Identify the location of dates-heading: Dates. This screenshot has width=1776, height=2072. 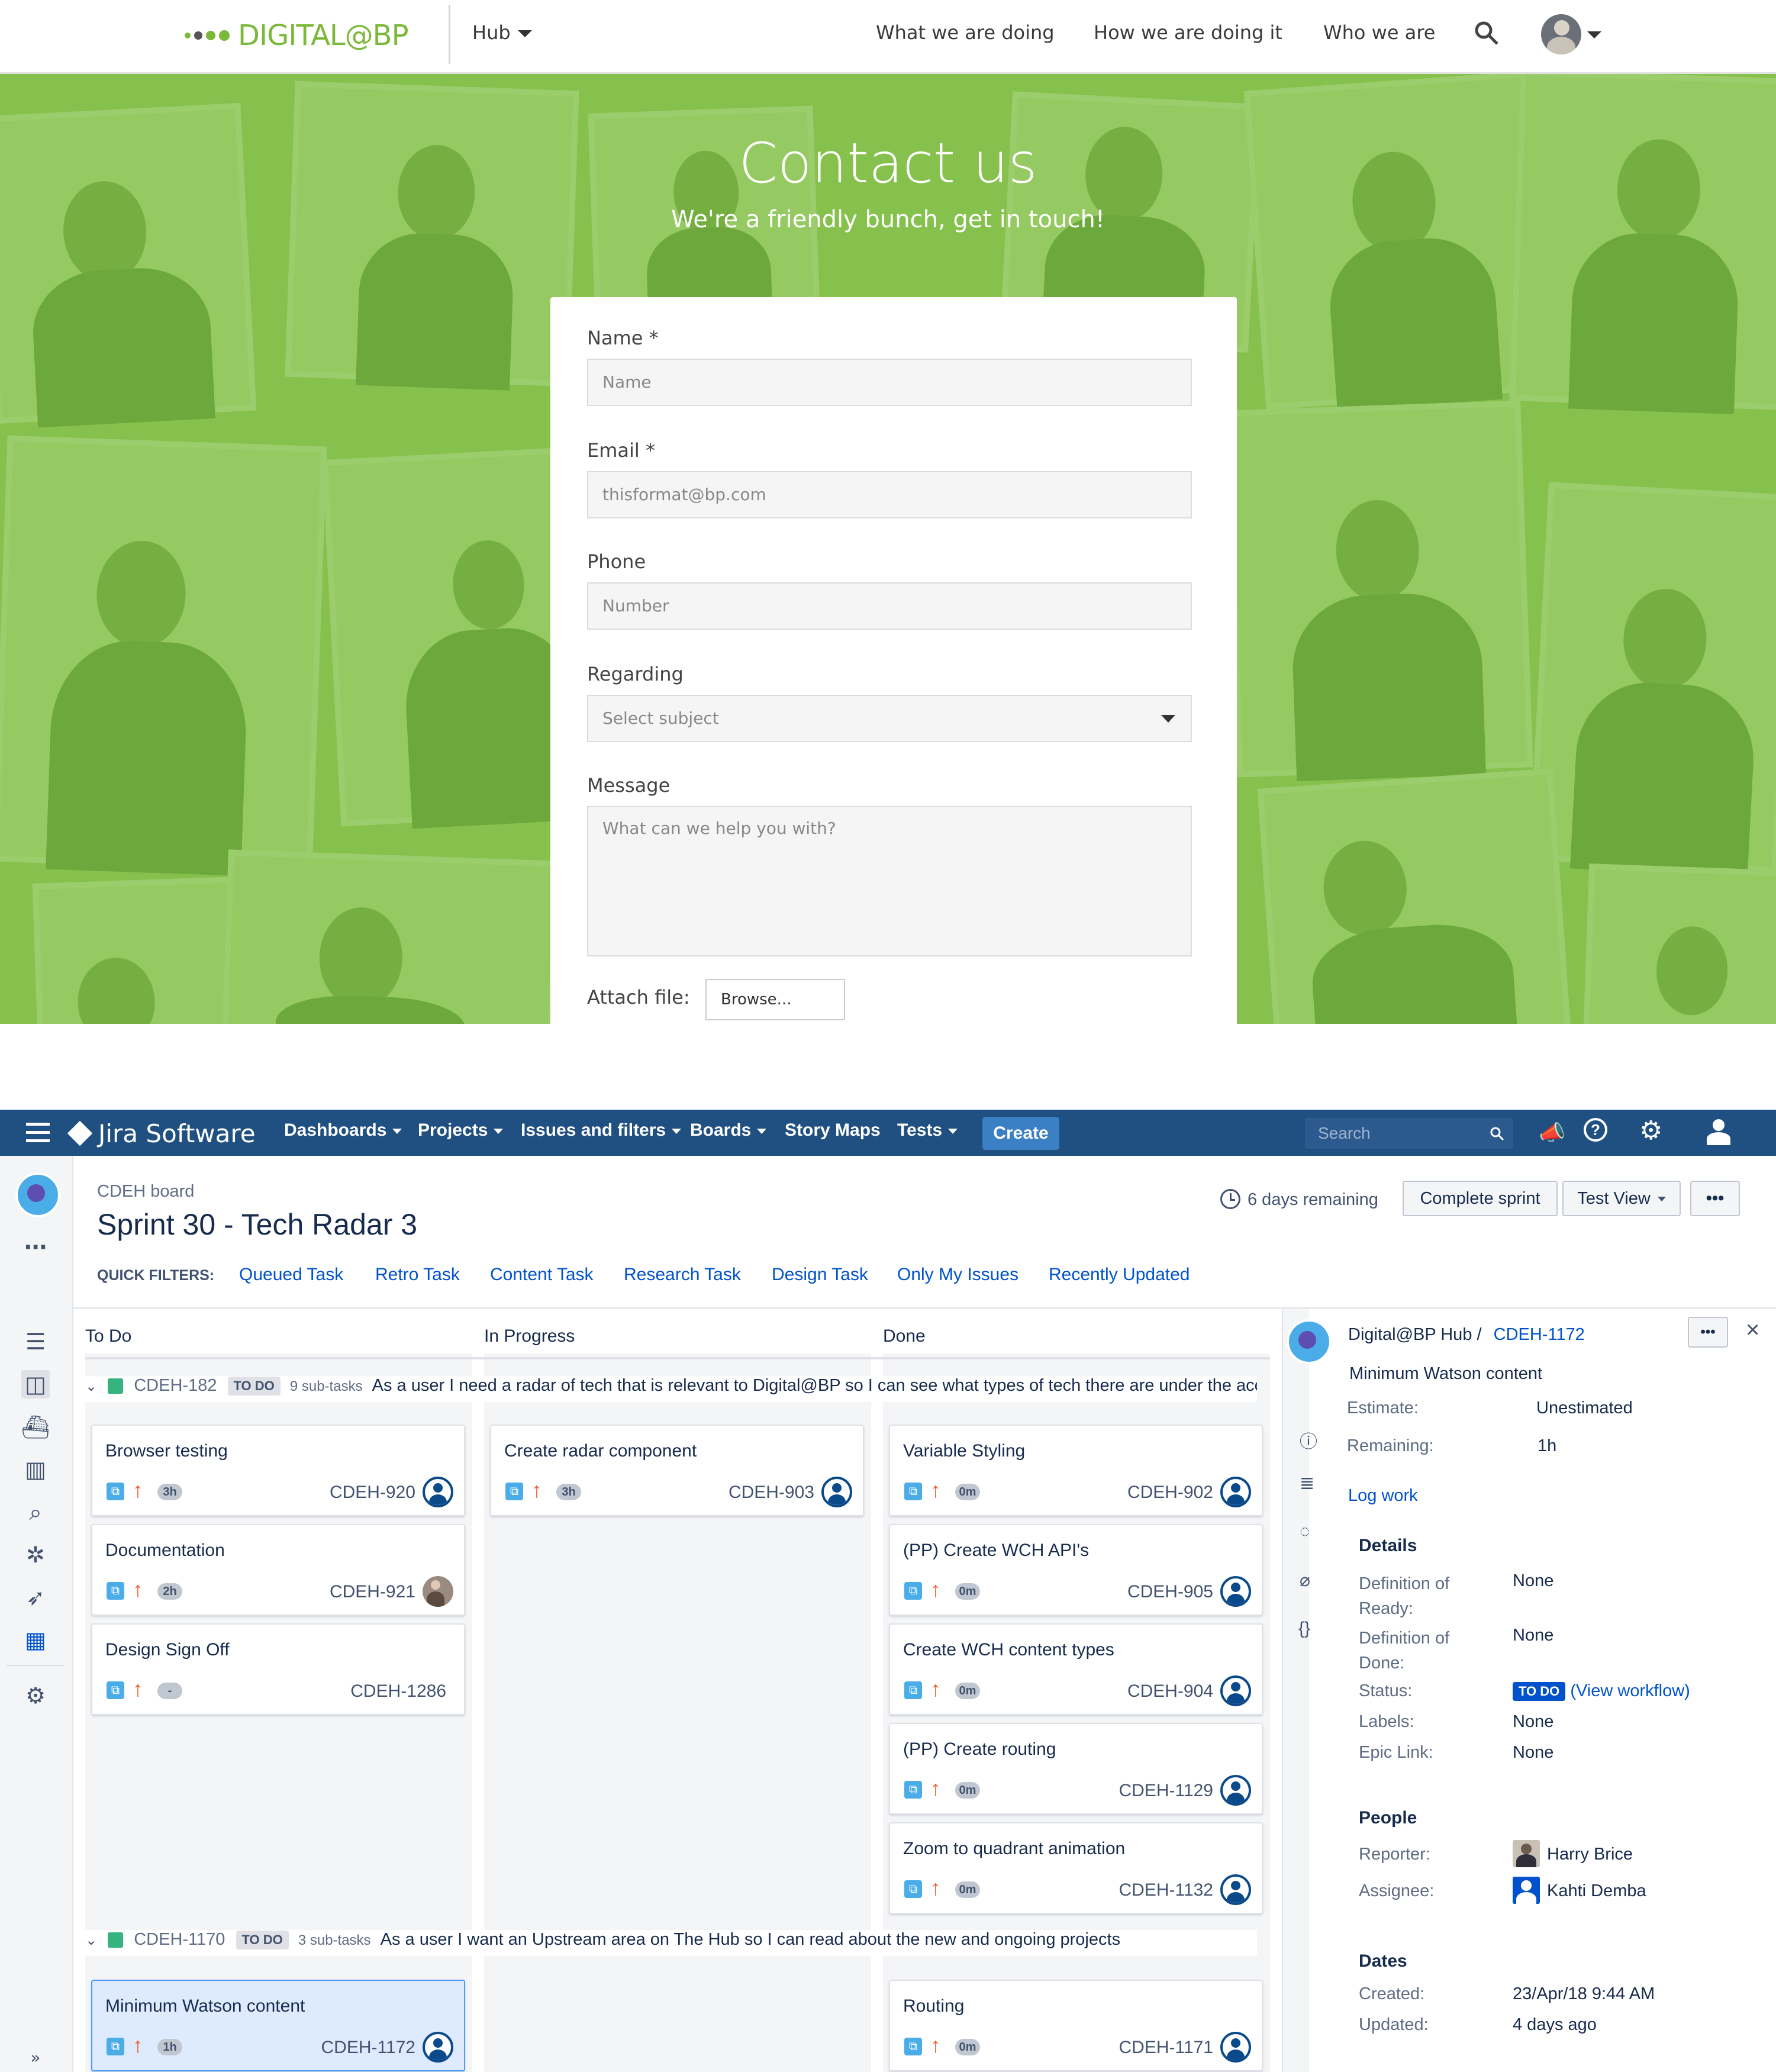
(1383, 1961).